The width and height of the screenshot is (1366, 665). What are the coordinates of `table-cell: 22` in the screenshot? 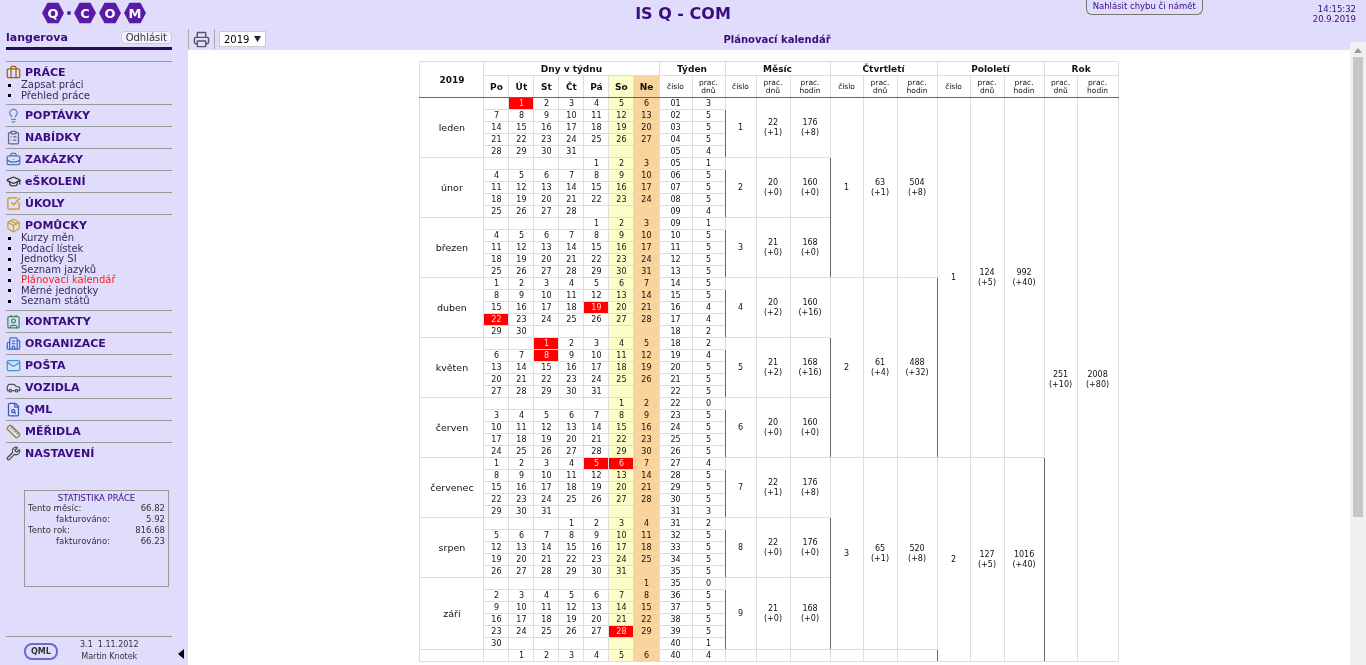 It's located at (675, 391).